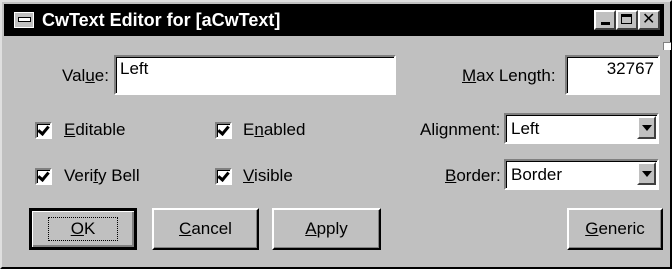 The width and height of the screenshot is (672, 269). What do you see at coordinates (605, 23) in the screenshot?
I see `minimize-icon` at bounding box center [605, 23].